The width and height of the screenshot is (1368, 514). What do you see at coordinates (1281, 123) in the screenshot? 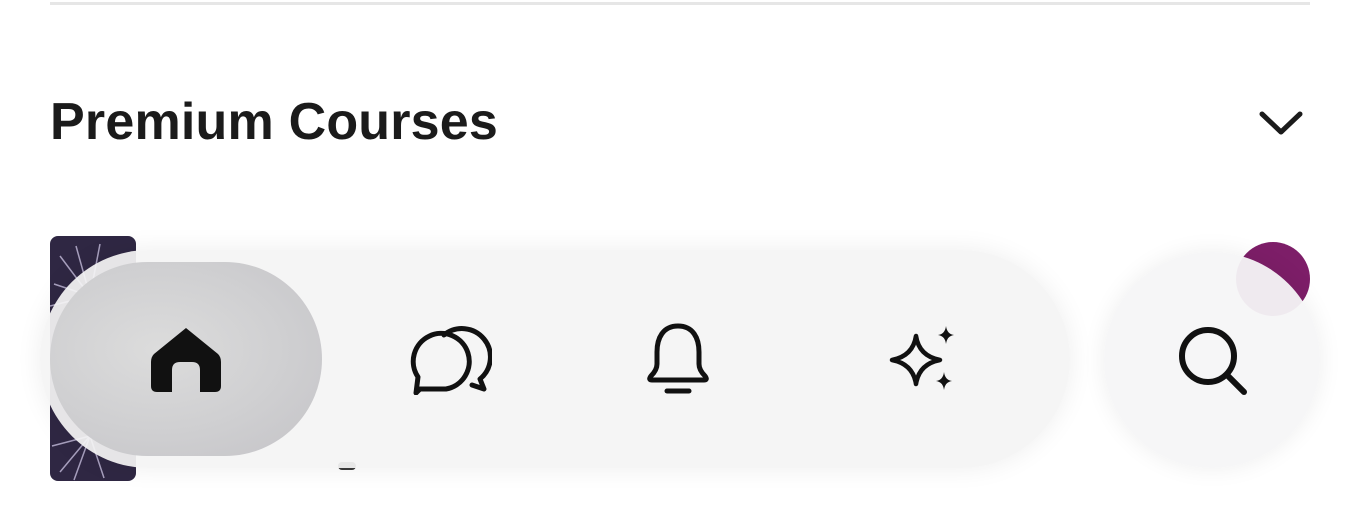
I see `chevron-down-icon` at bounding box center [1281, 123].